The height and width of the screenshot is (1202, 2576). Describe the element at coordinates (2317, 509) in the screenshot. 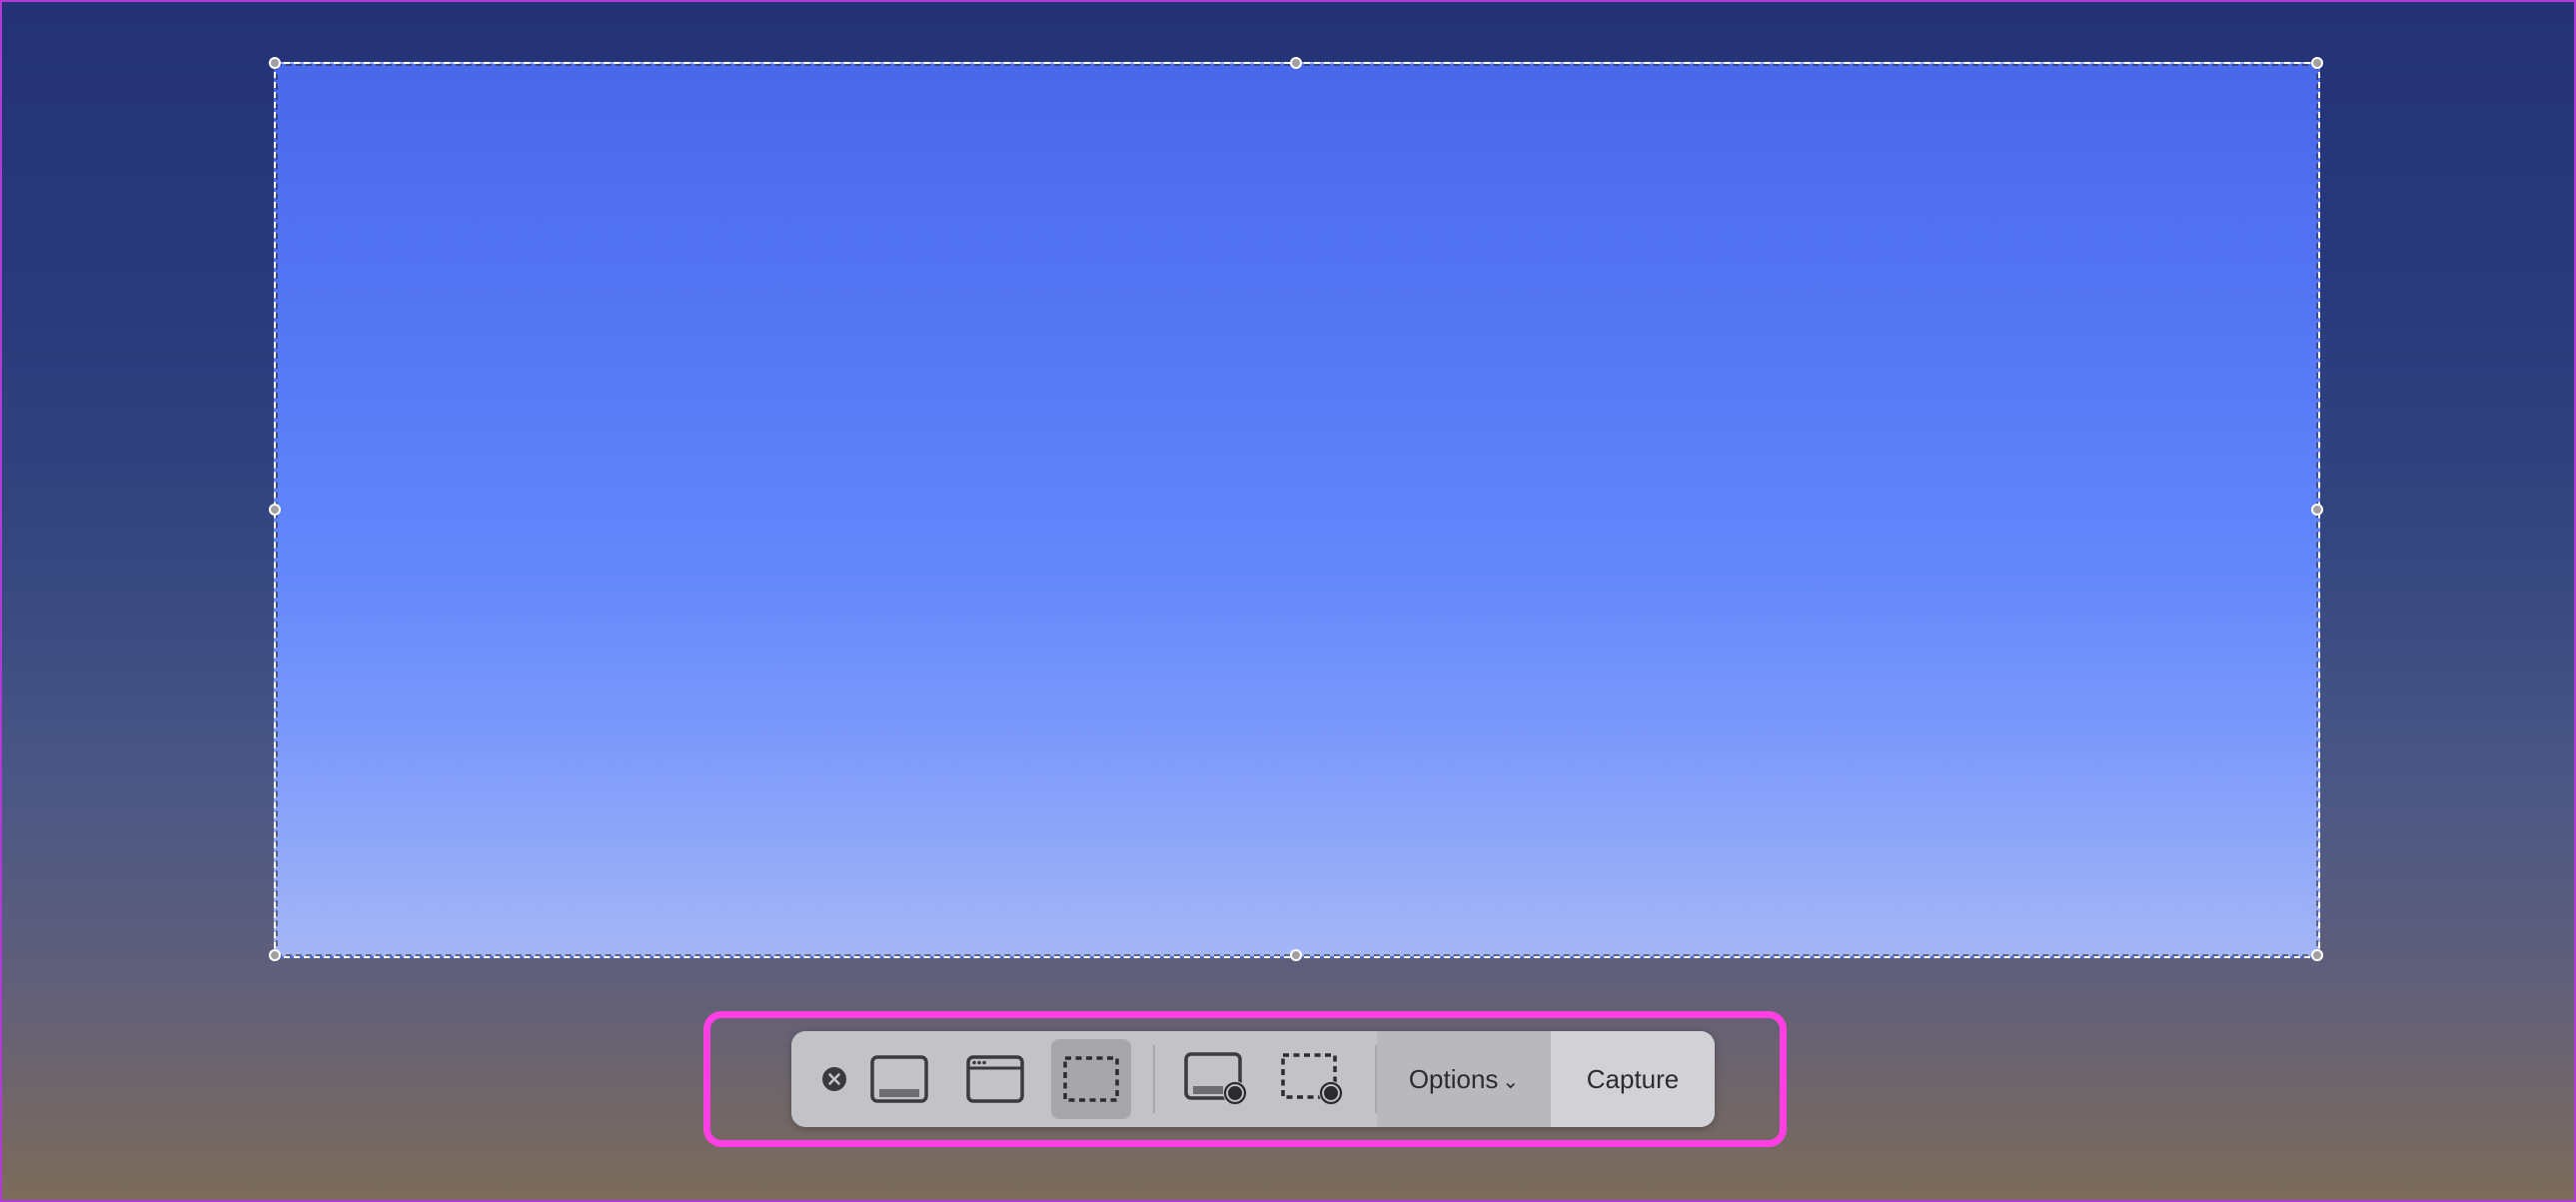

I see `resize-handle-right` at that location.